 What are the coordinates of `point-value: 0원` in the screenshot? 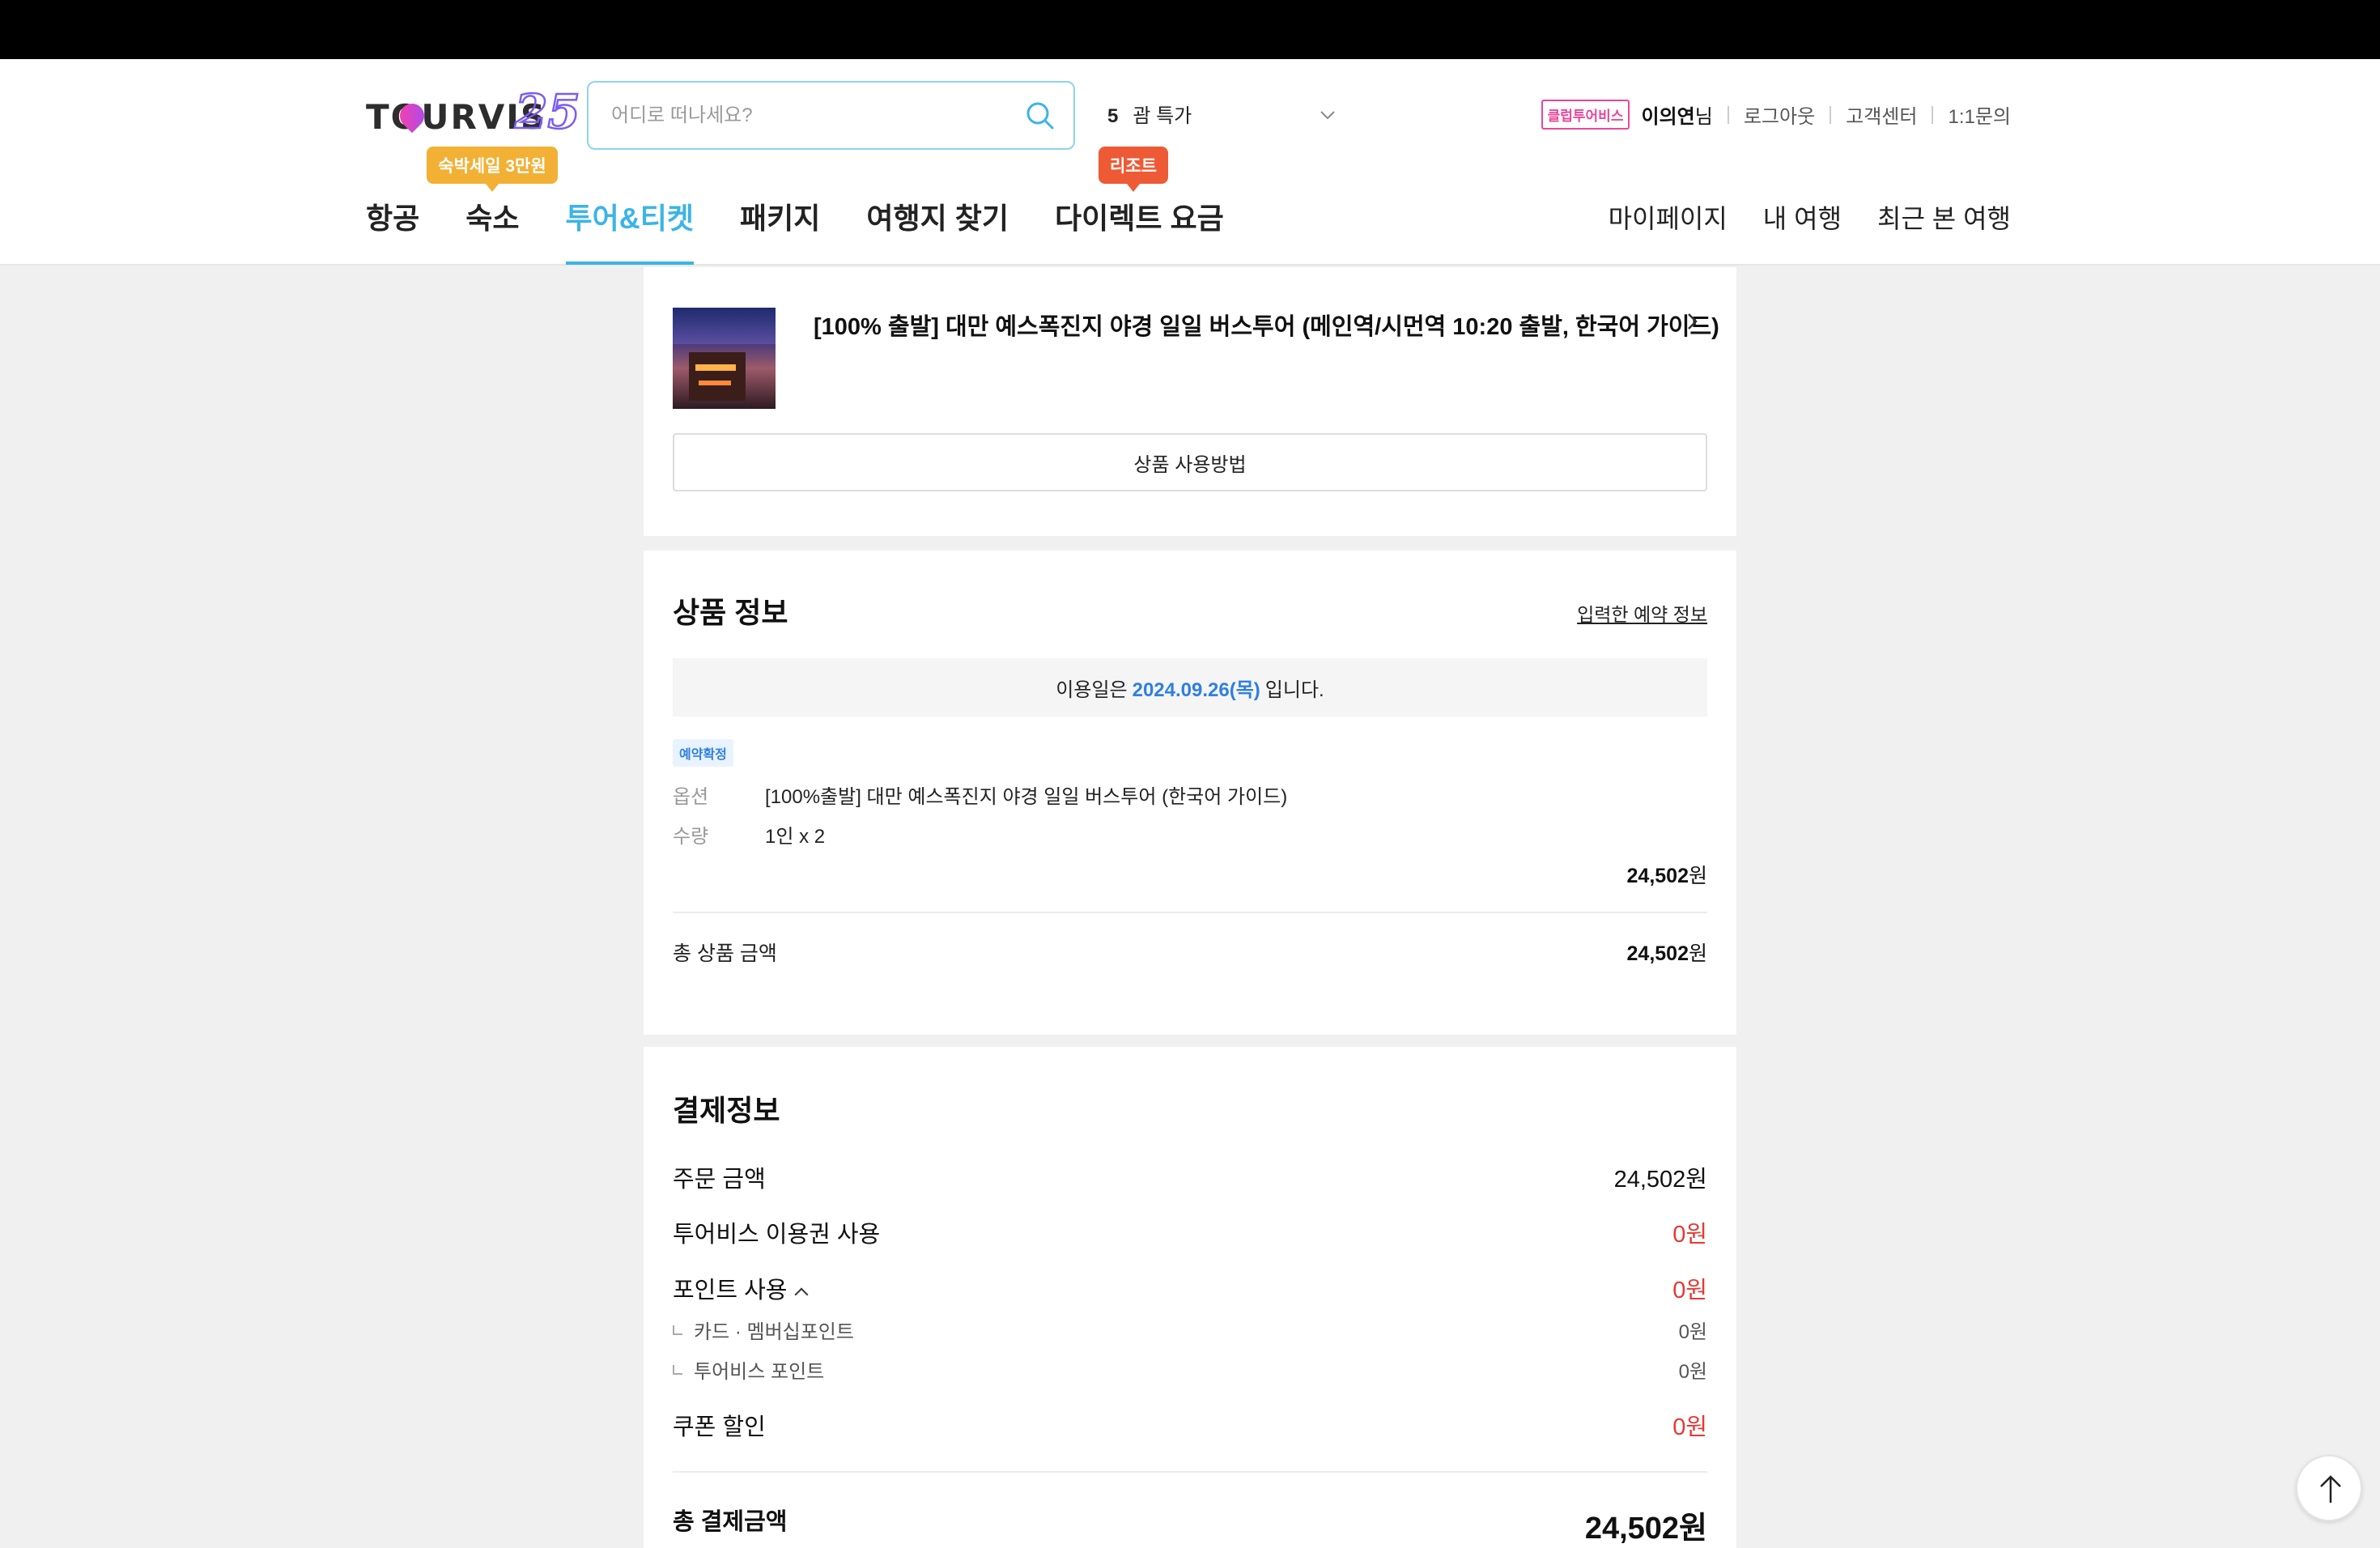 It's located at (1689, 1290).